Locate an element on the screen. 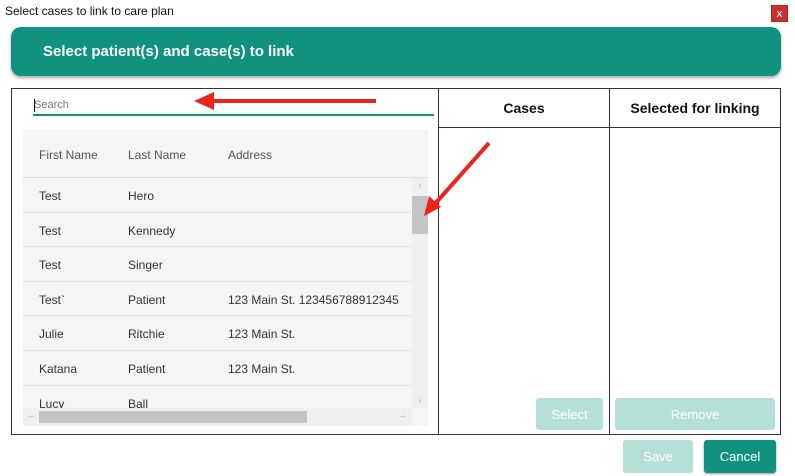  close-button: x is located at coordinates (779, 13).